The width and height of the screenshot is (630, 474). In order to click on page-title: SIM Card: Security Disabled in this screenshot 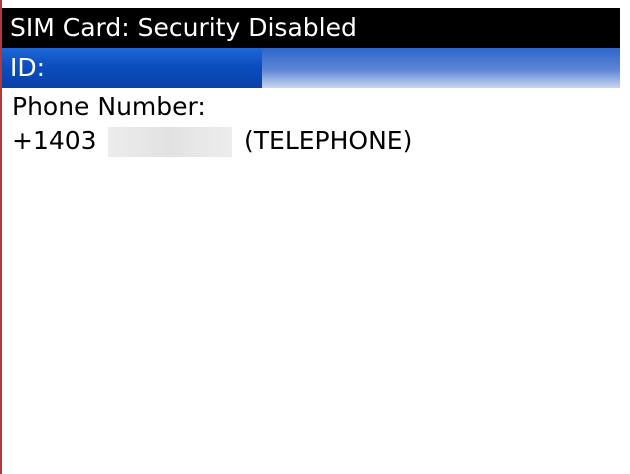, I will do `click(311, 28)`.